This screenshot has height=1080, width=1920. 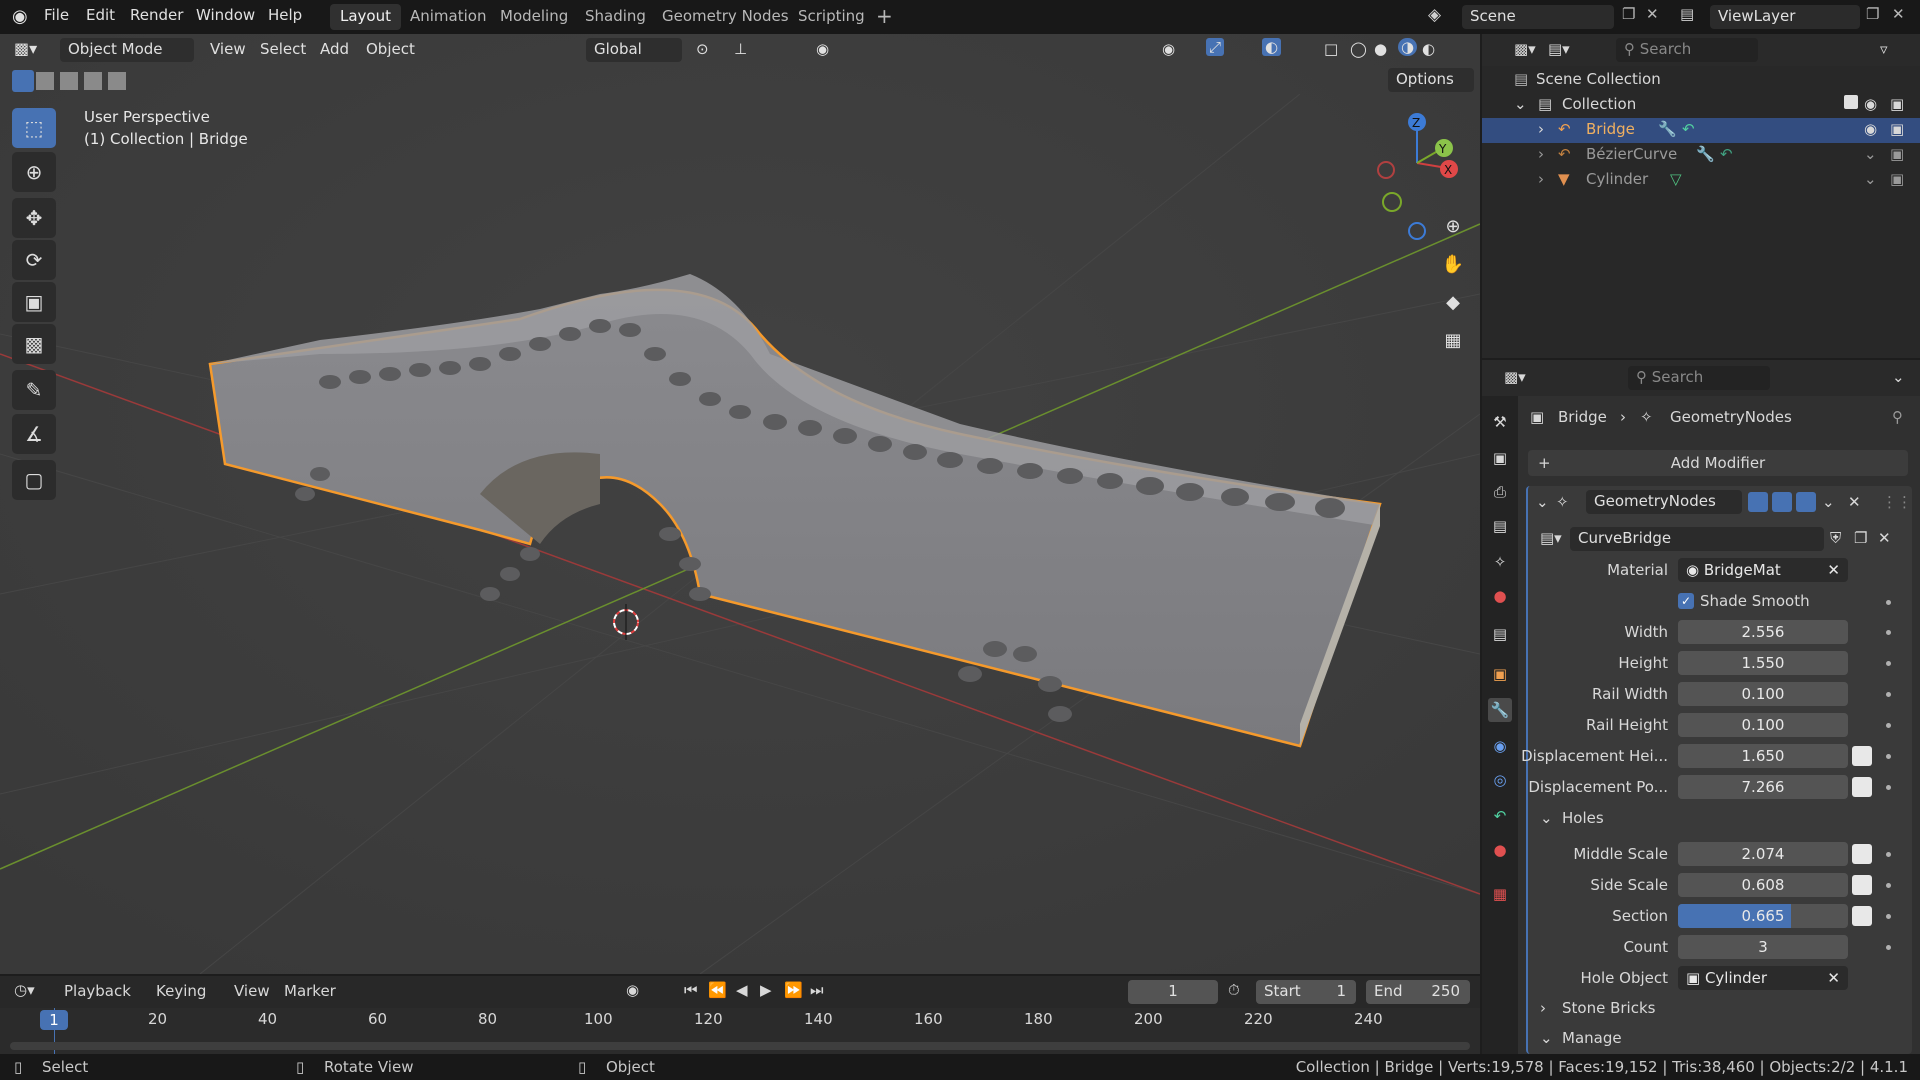 What do you see at coordinates (1652, 14) in the screenshot?
I see `delete-scene-icon: ✕` at bounding box center [1652, 14].